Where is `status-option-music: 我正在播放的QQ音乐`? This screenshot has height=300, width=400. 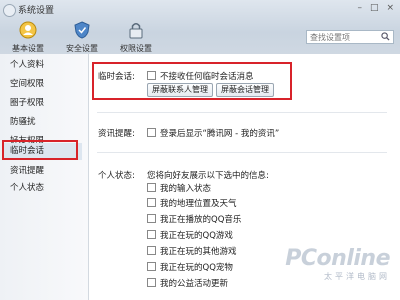
status-option-music: 我正在播放的QQ音乐 is located at coordinates (194, 219).